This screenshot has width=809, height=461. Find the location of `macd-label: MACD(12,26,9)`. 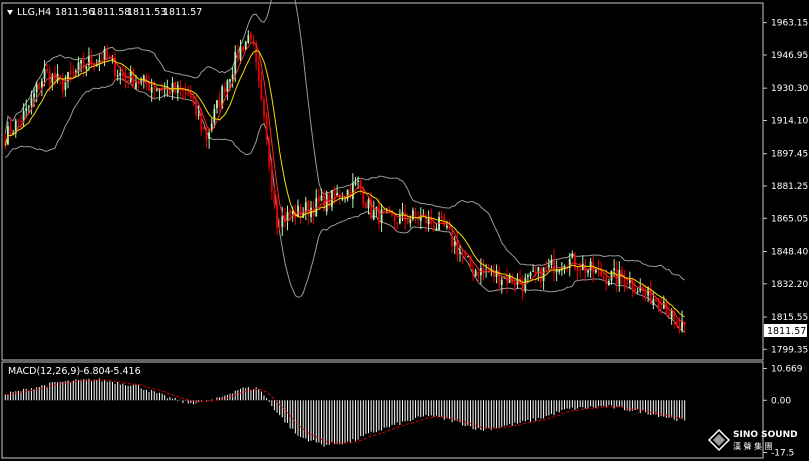

macd-label: MACD(12,26,9) is located at coordinates (44, 371).